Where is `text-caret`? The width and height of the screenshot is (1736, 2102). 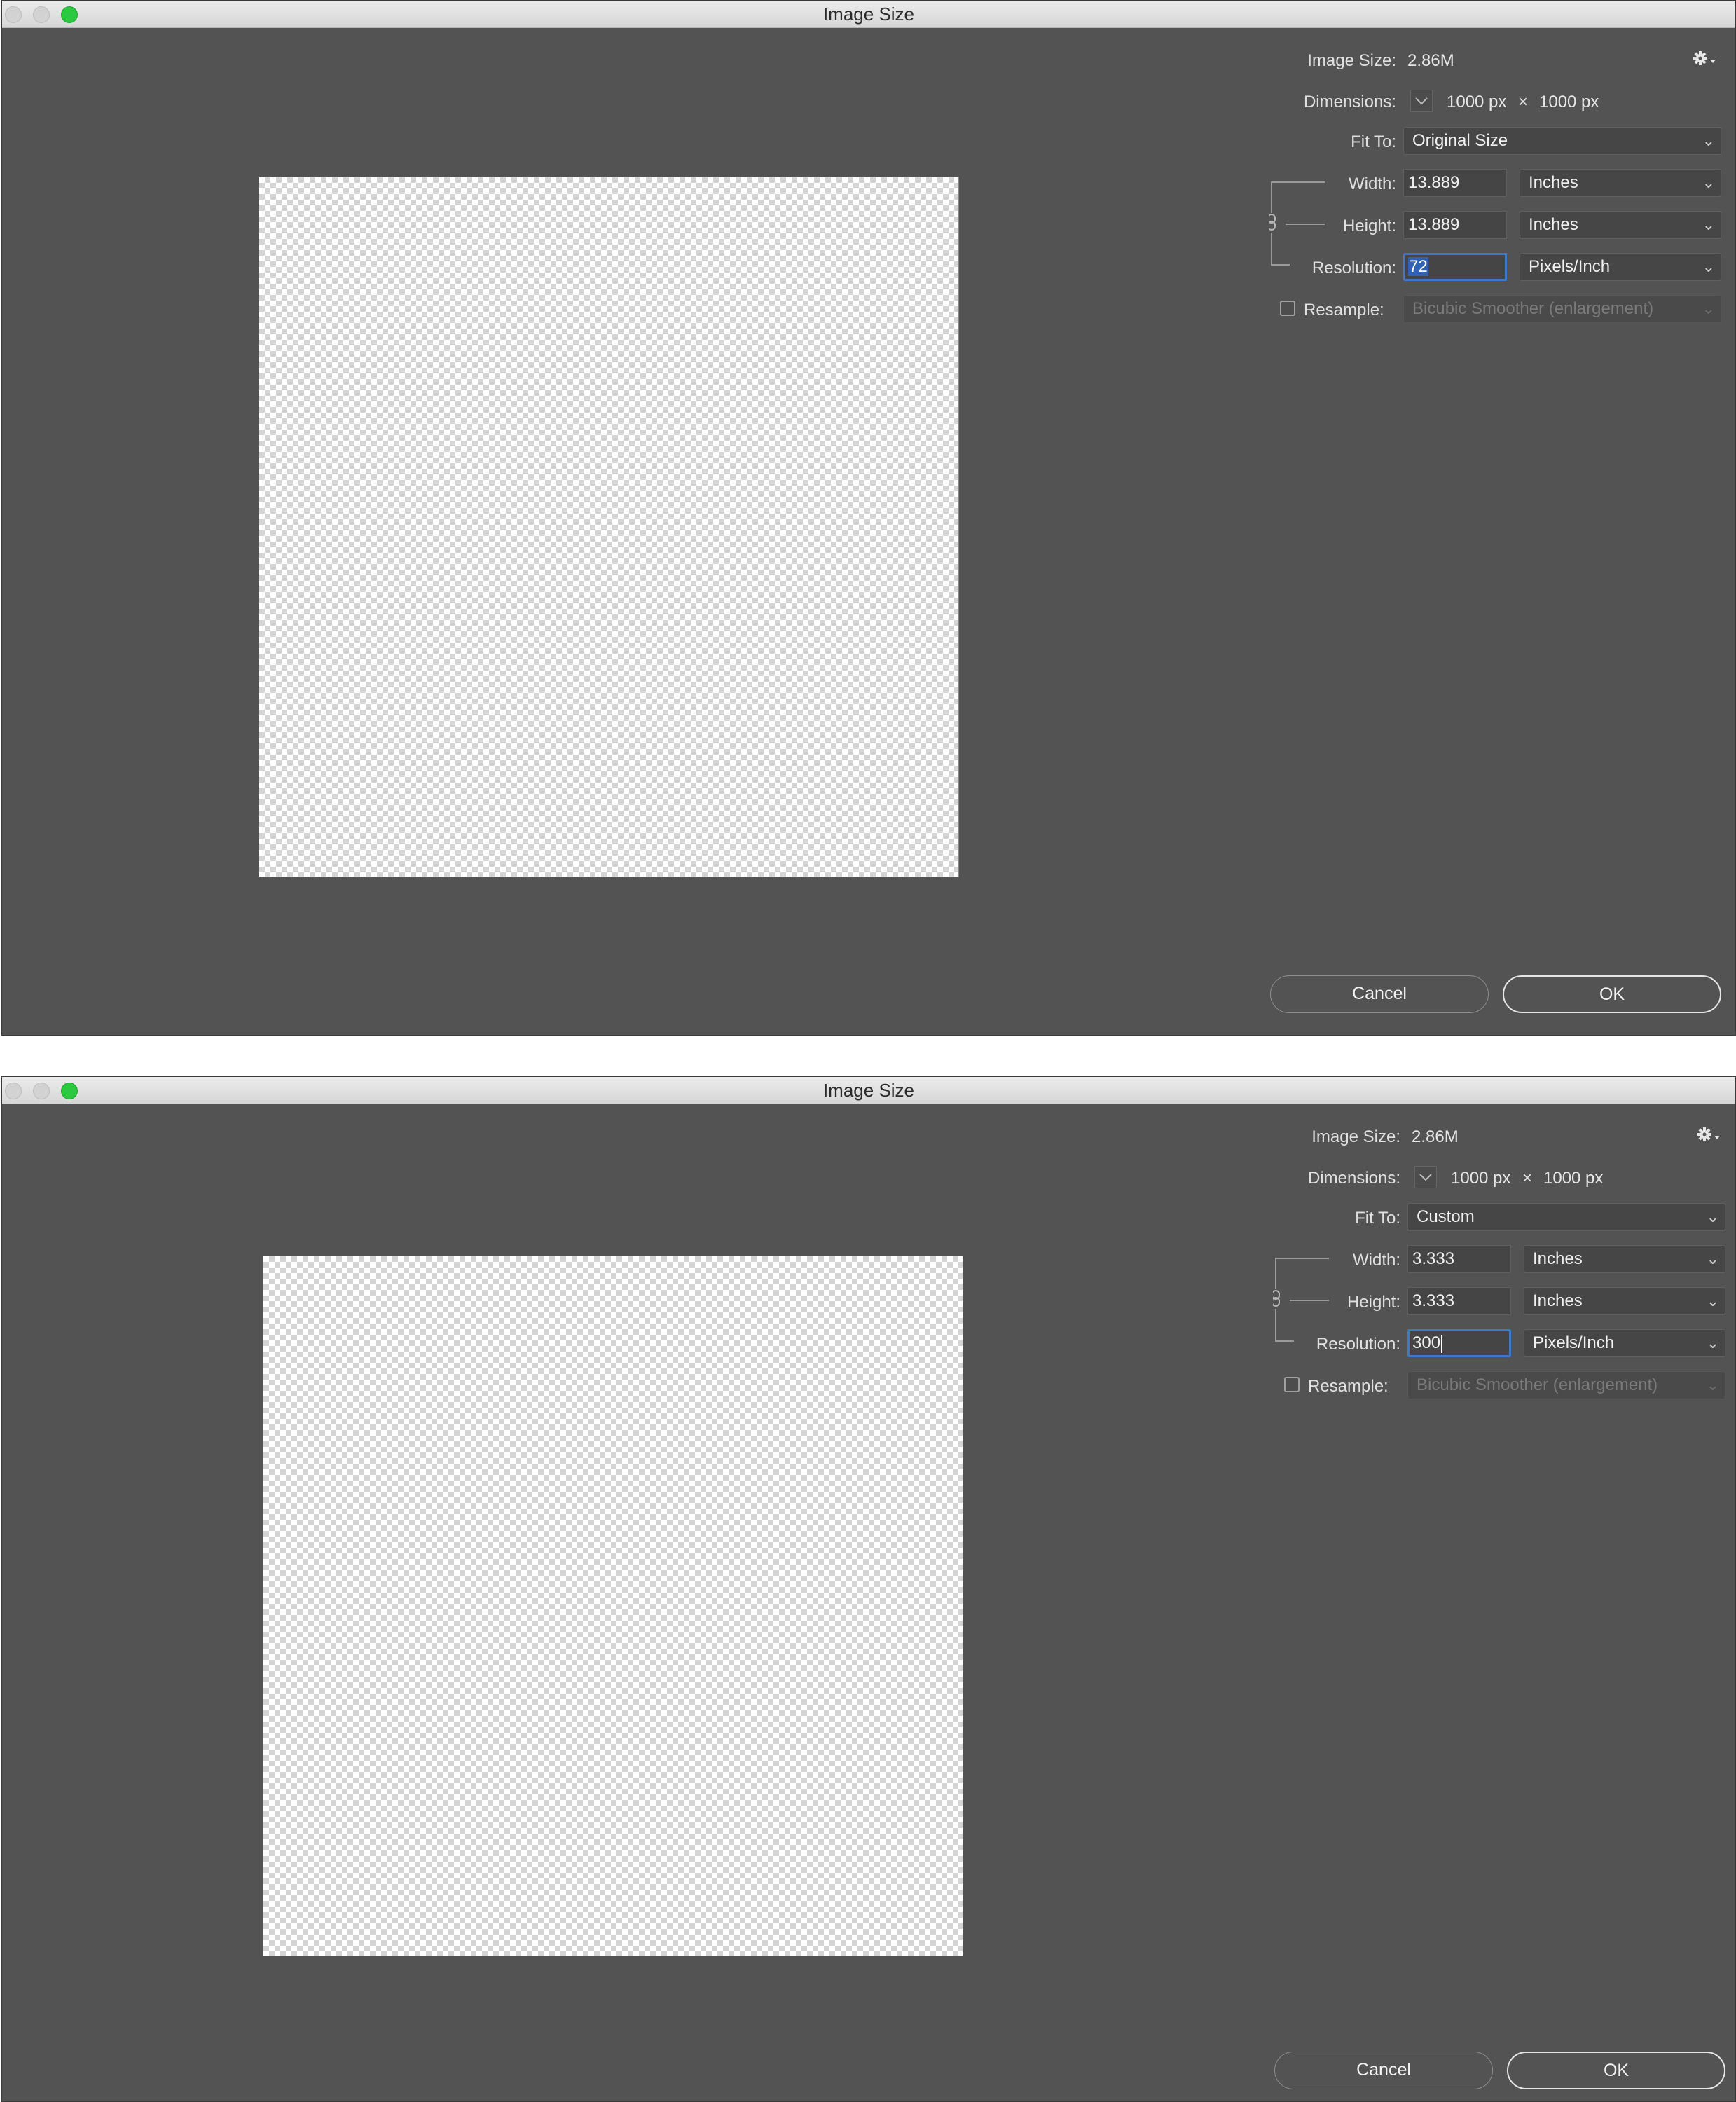 text-caret is located at coordinates (1442, 1343).